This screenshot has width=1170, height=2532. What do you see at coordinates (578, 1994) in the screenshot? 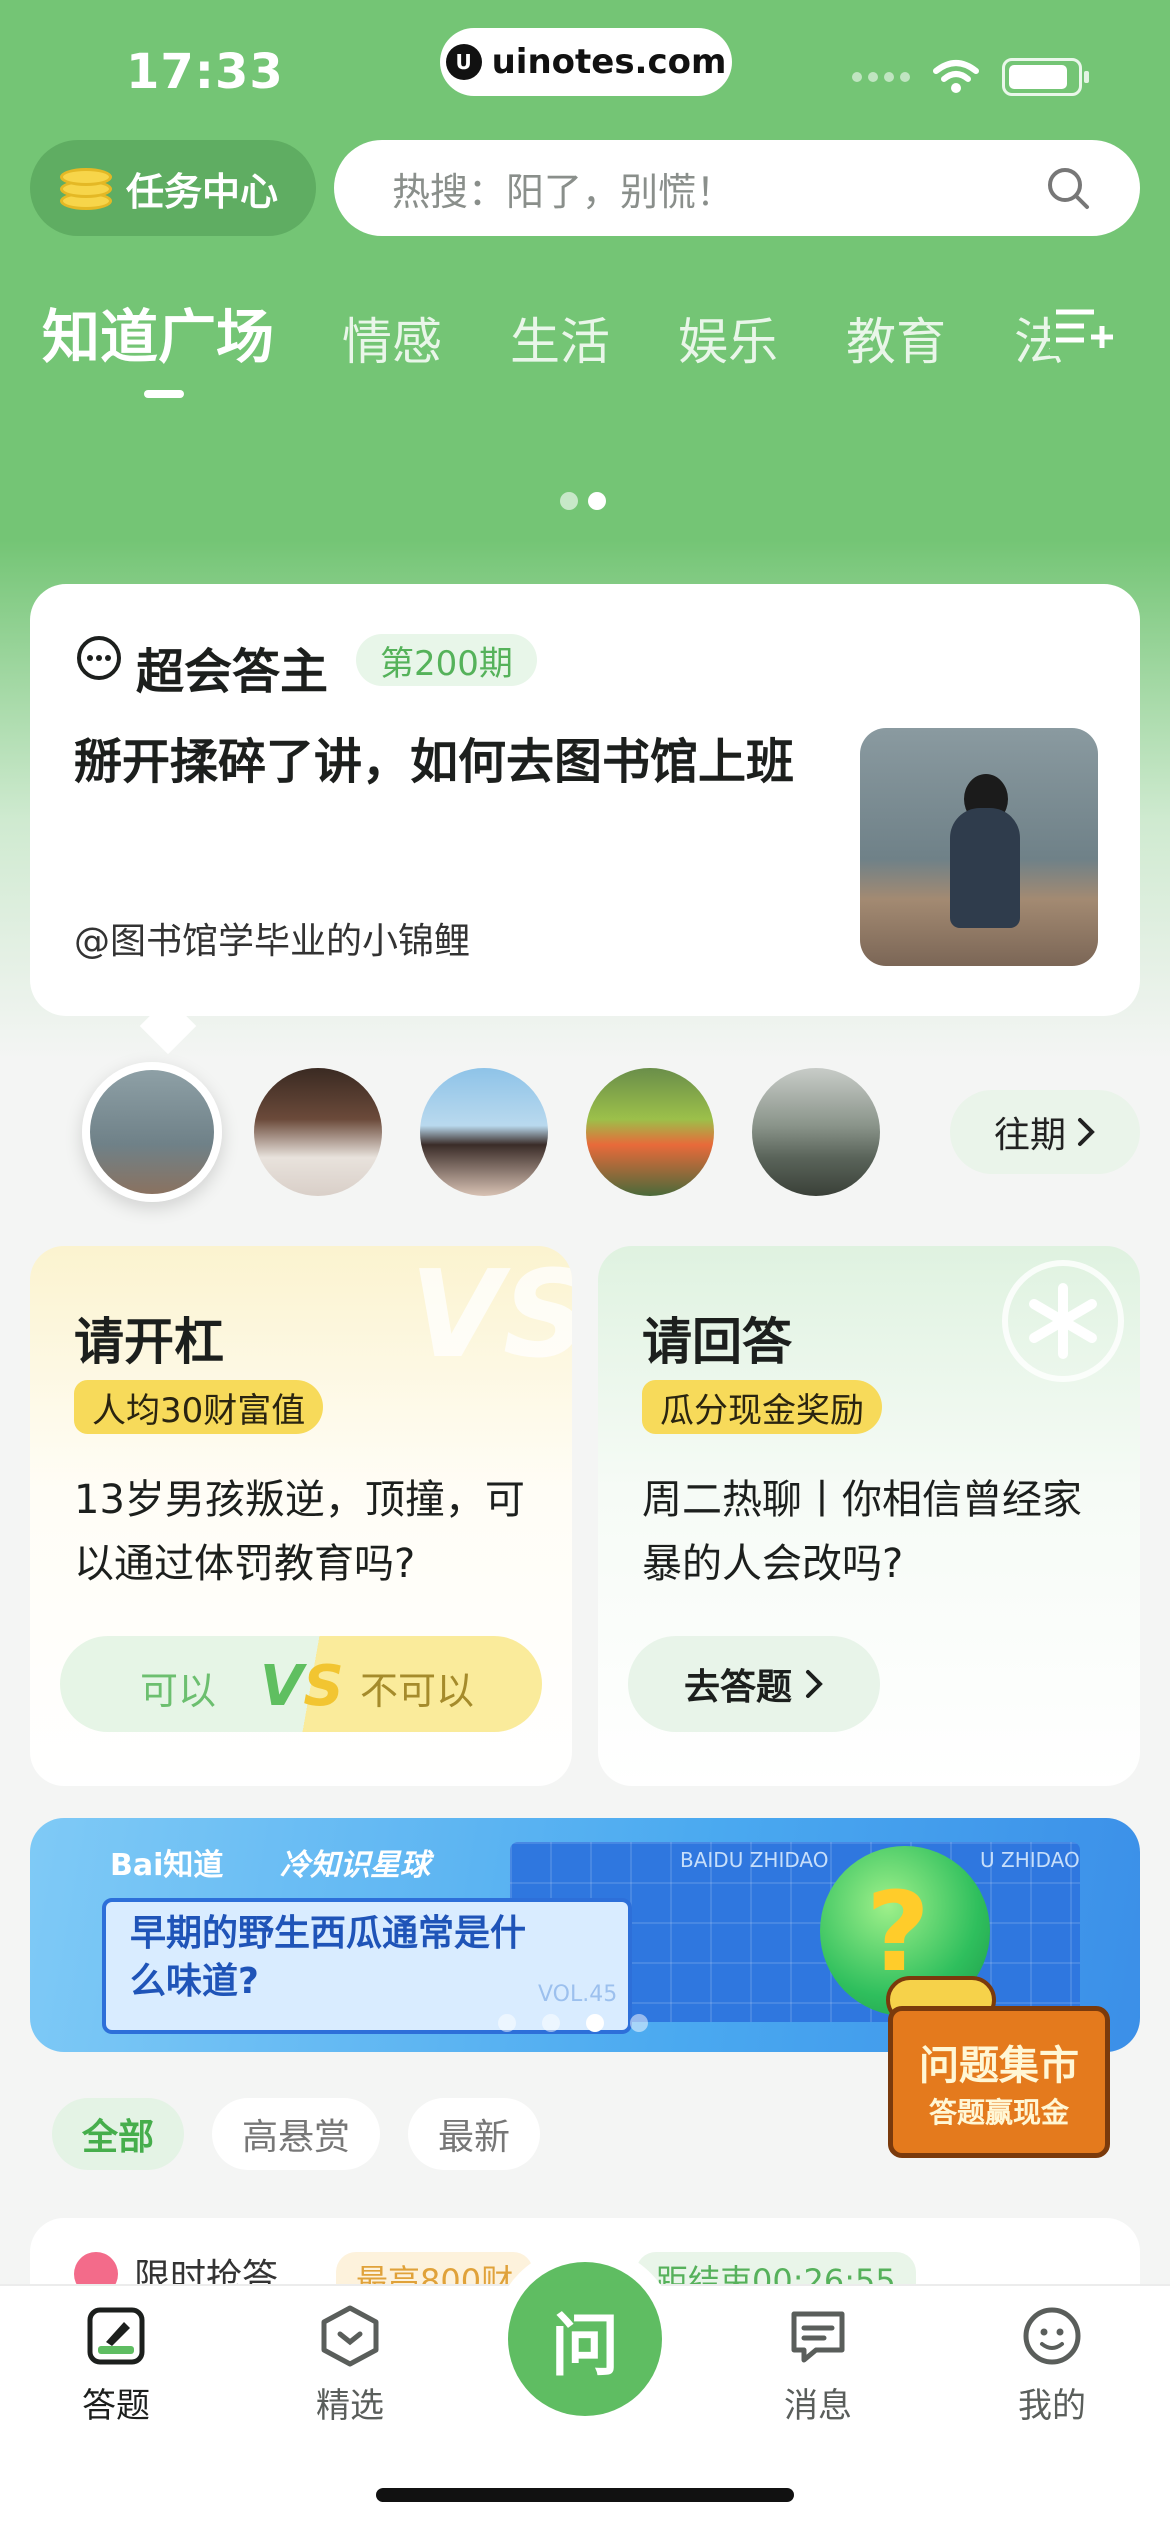
I see `banner-volume: VOL.45` at bounding box center [578, 1994].